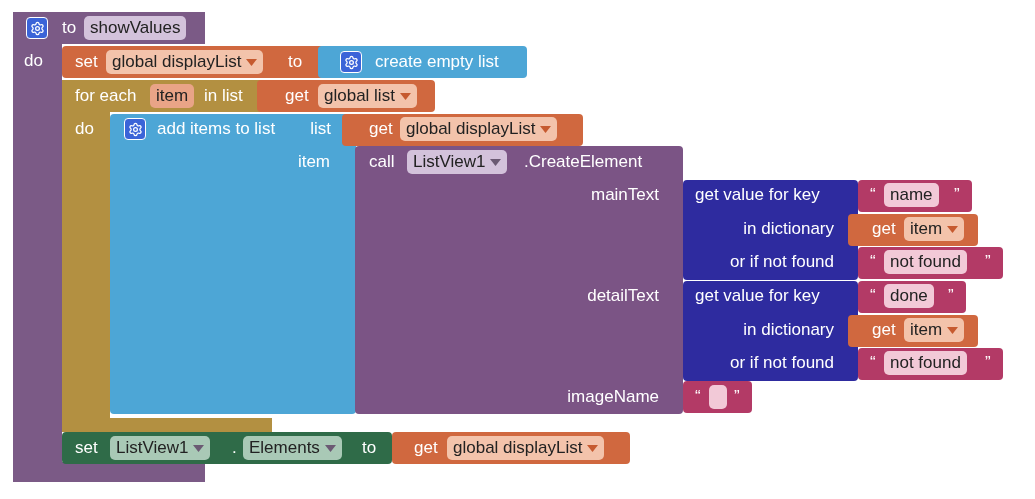 This screenshot has width=1035, height=499. Describe the element at coordinates (106, 96) in the screenshot. I see `keyword-label: for each` at that location.